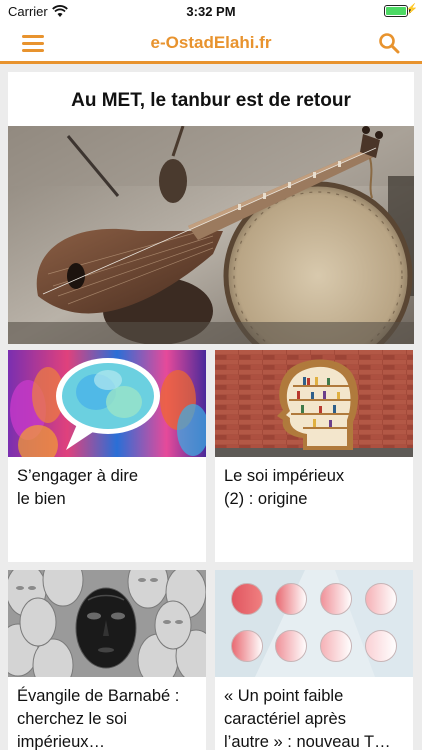 The height and width of the screenshot is (750, 422). I want to click on top-nav-bar: e-OstadElahi.fr, so click(211, 44).